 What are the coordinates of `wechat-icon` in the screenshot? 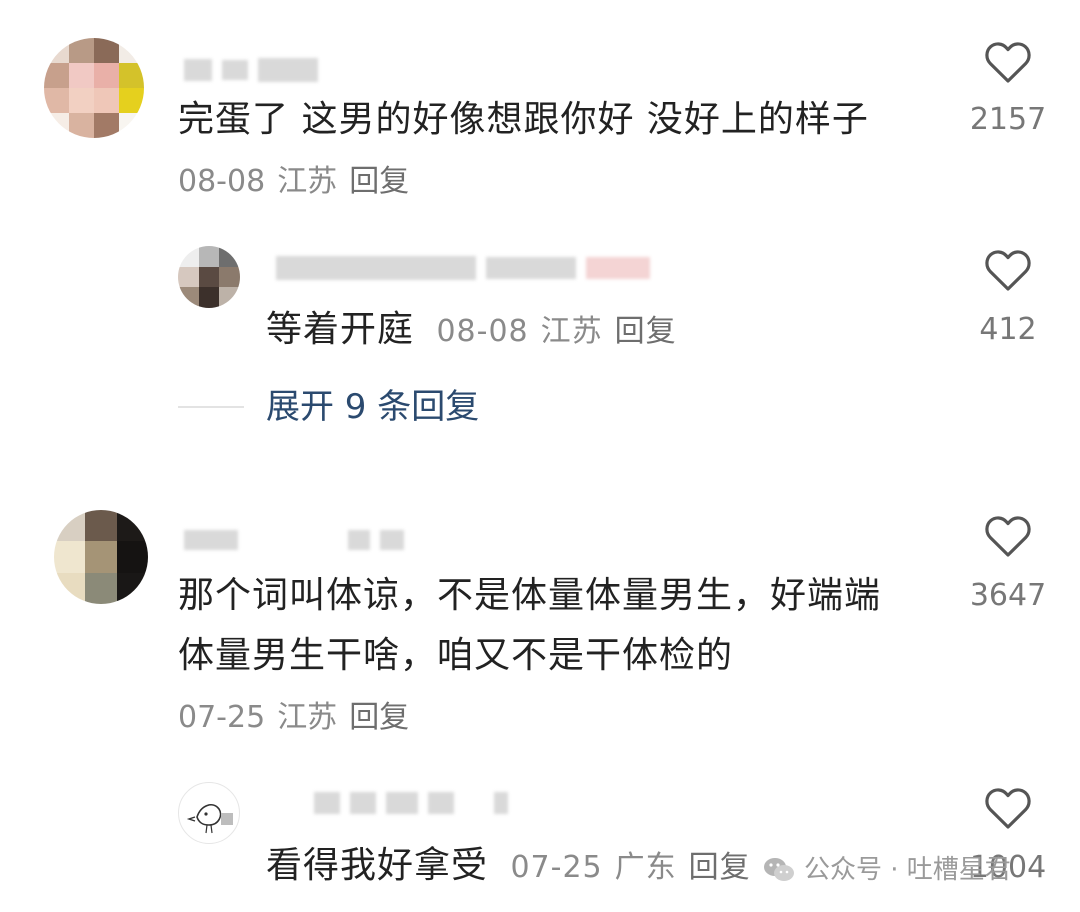 It's located at (779, 869).